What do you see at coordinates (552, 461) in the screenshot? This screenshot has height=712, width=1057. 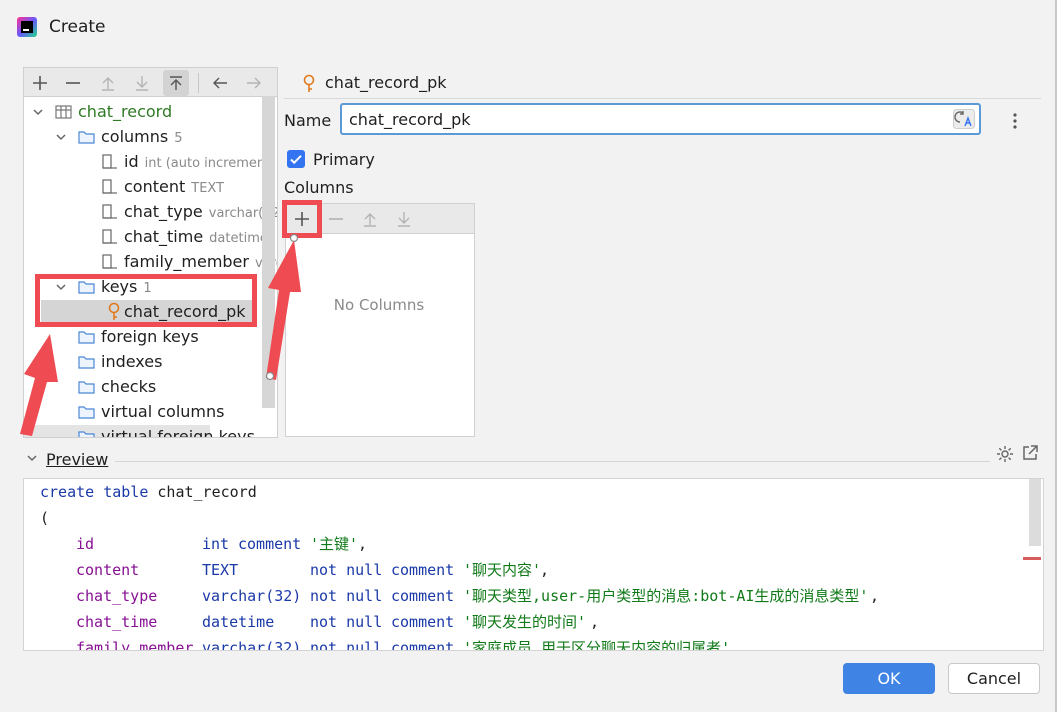 I see `preview-divider` at bounding box center [552, 461].